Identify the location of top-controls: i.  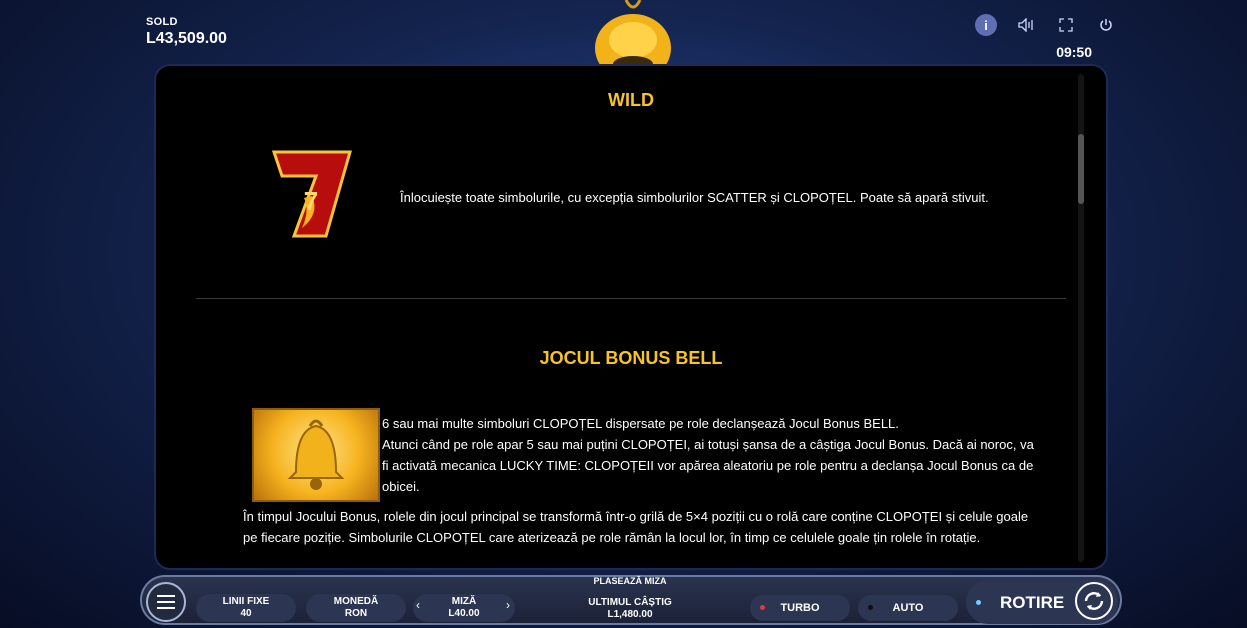
(1046, 25).